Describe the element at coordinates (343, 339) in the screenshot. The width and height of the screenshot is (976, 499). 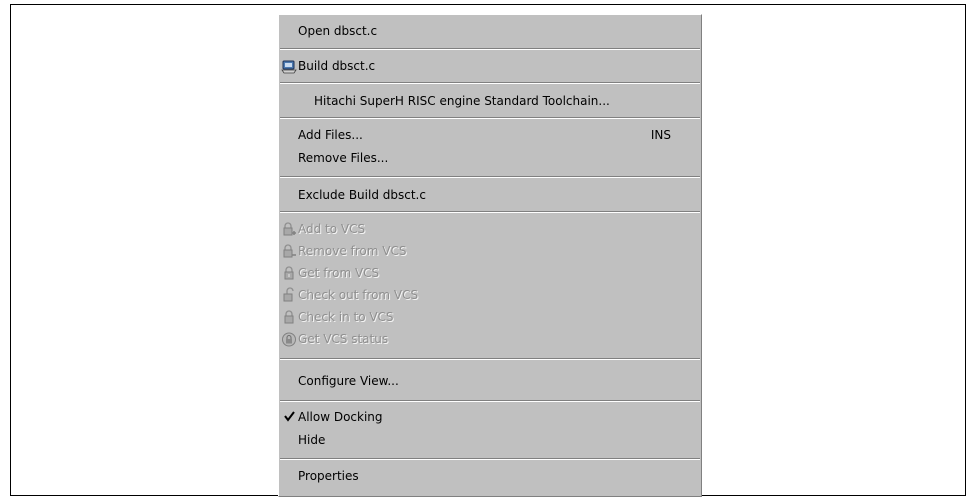
I see `menu-item-status-vcs-label: Get VCS status` at that location.